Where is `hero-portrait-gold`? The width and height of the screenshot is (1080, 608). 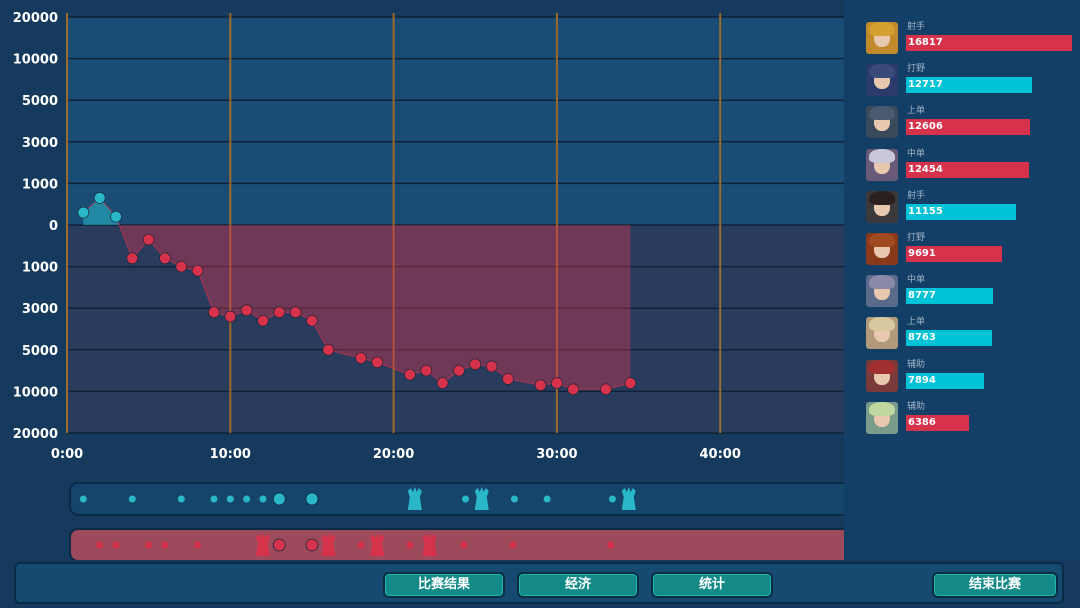
hero-portrait-gold is located at coordinates (882, 38).